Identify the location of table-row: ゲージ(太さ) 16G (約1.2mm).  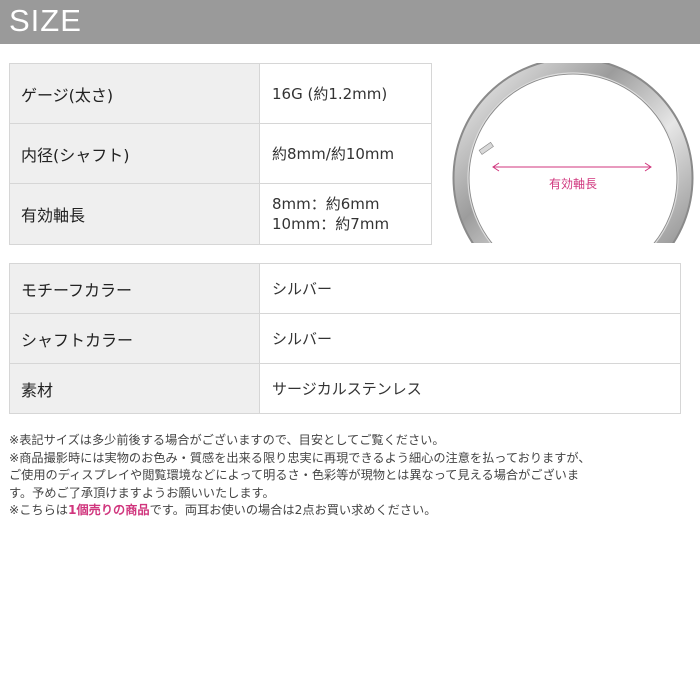
(220, 93).